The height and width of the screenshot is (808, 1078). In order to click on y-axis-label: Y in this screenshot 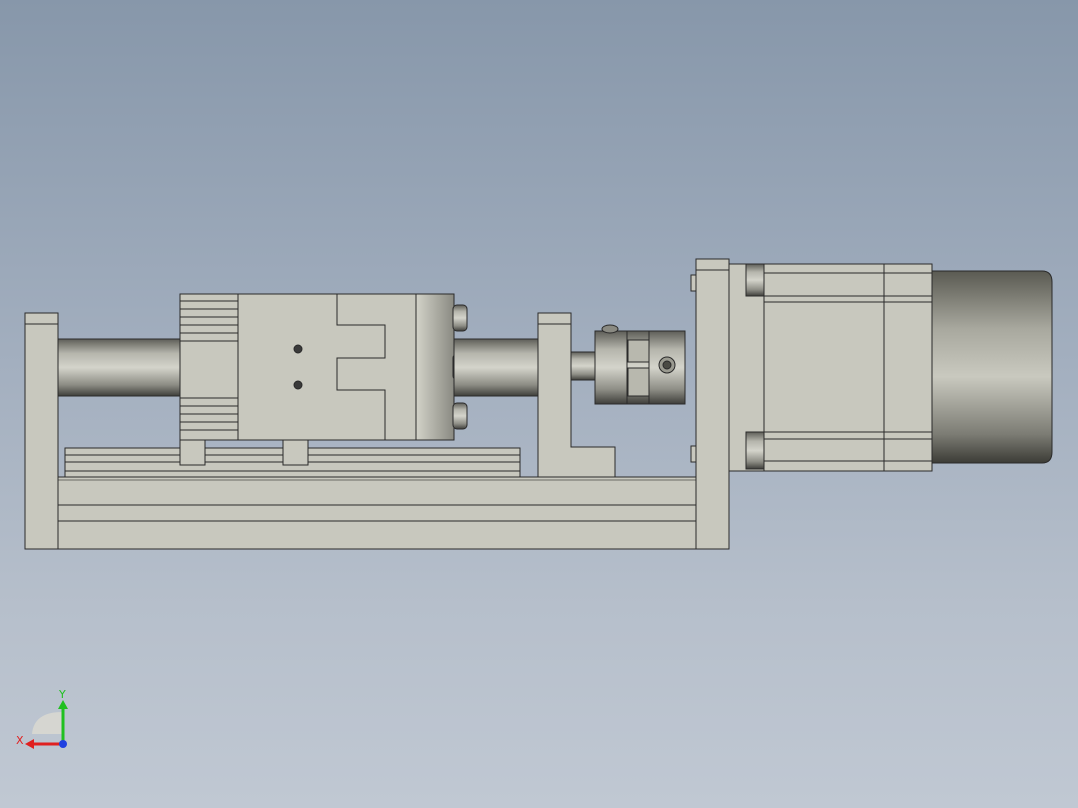, I will do `click(62, 694)`.